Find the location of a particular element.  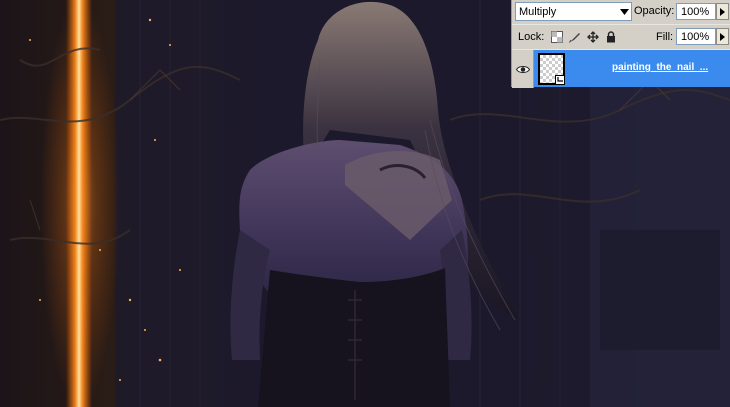

lock-position-icon is located at coordinates (592, 36).